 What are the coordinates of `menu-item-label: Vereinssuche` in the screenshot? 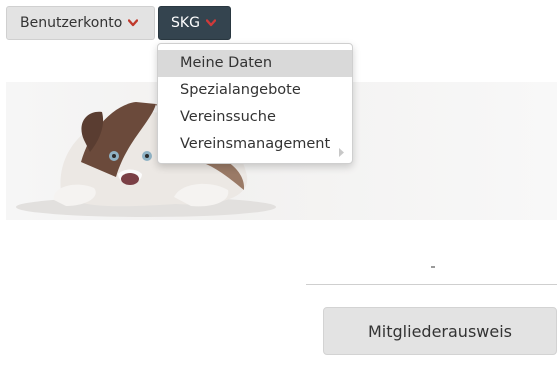 It's located at (228, 117).